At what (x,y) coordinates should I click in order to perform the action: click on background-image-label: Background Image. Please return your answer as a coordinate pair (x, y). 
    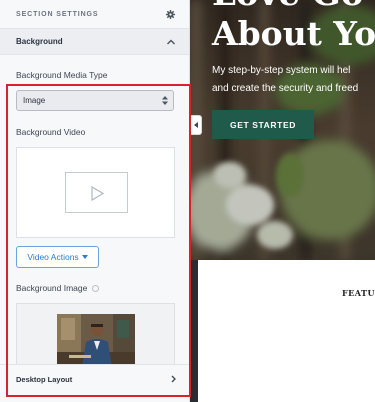
    Looking at the image, I should click on (52, 288).